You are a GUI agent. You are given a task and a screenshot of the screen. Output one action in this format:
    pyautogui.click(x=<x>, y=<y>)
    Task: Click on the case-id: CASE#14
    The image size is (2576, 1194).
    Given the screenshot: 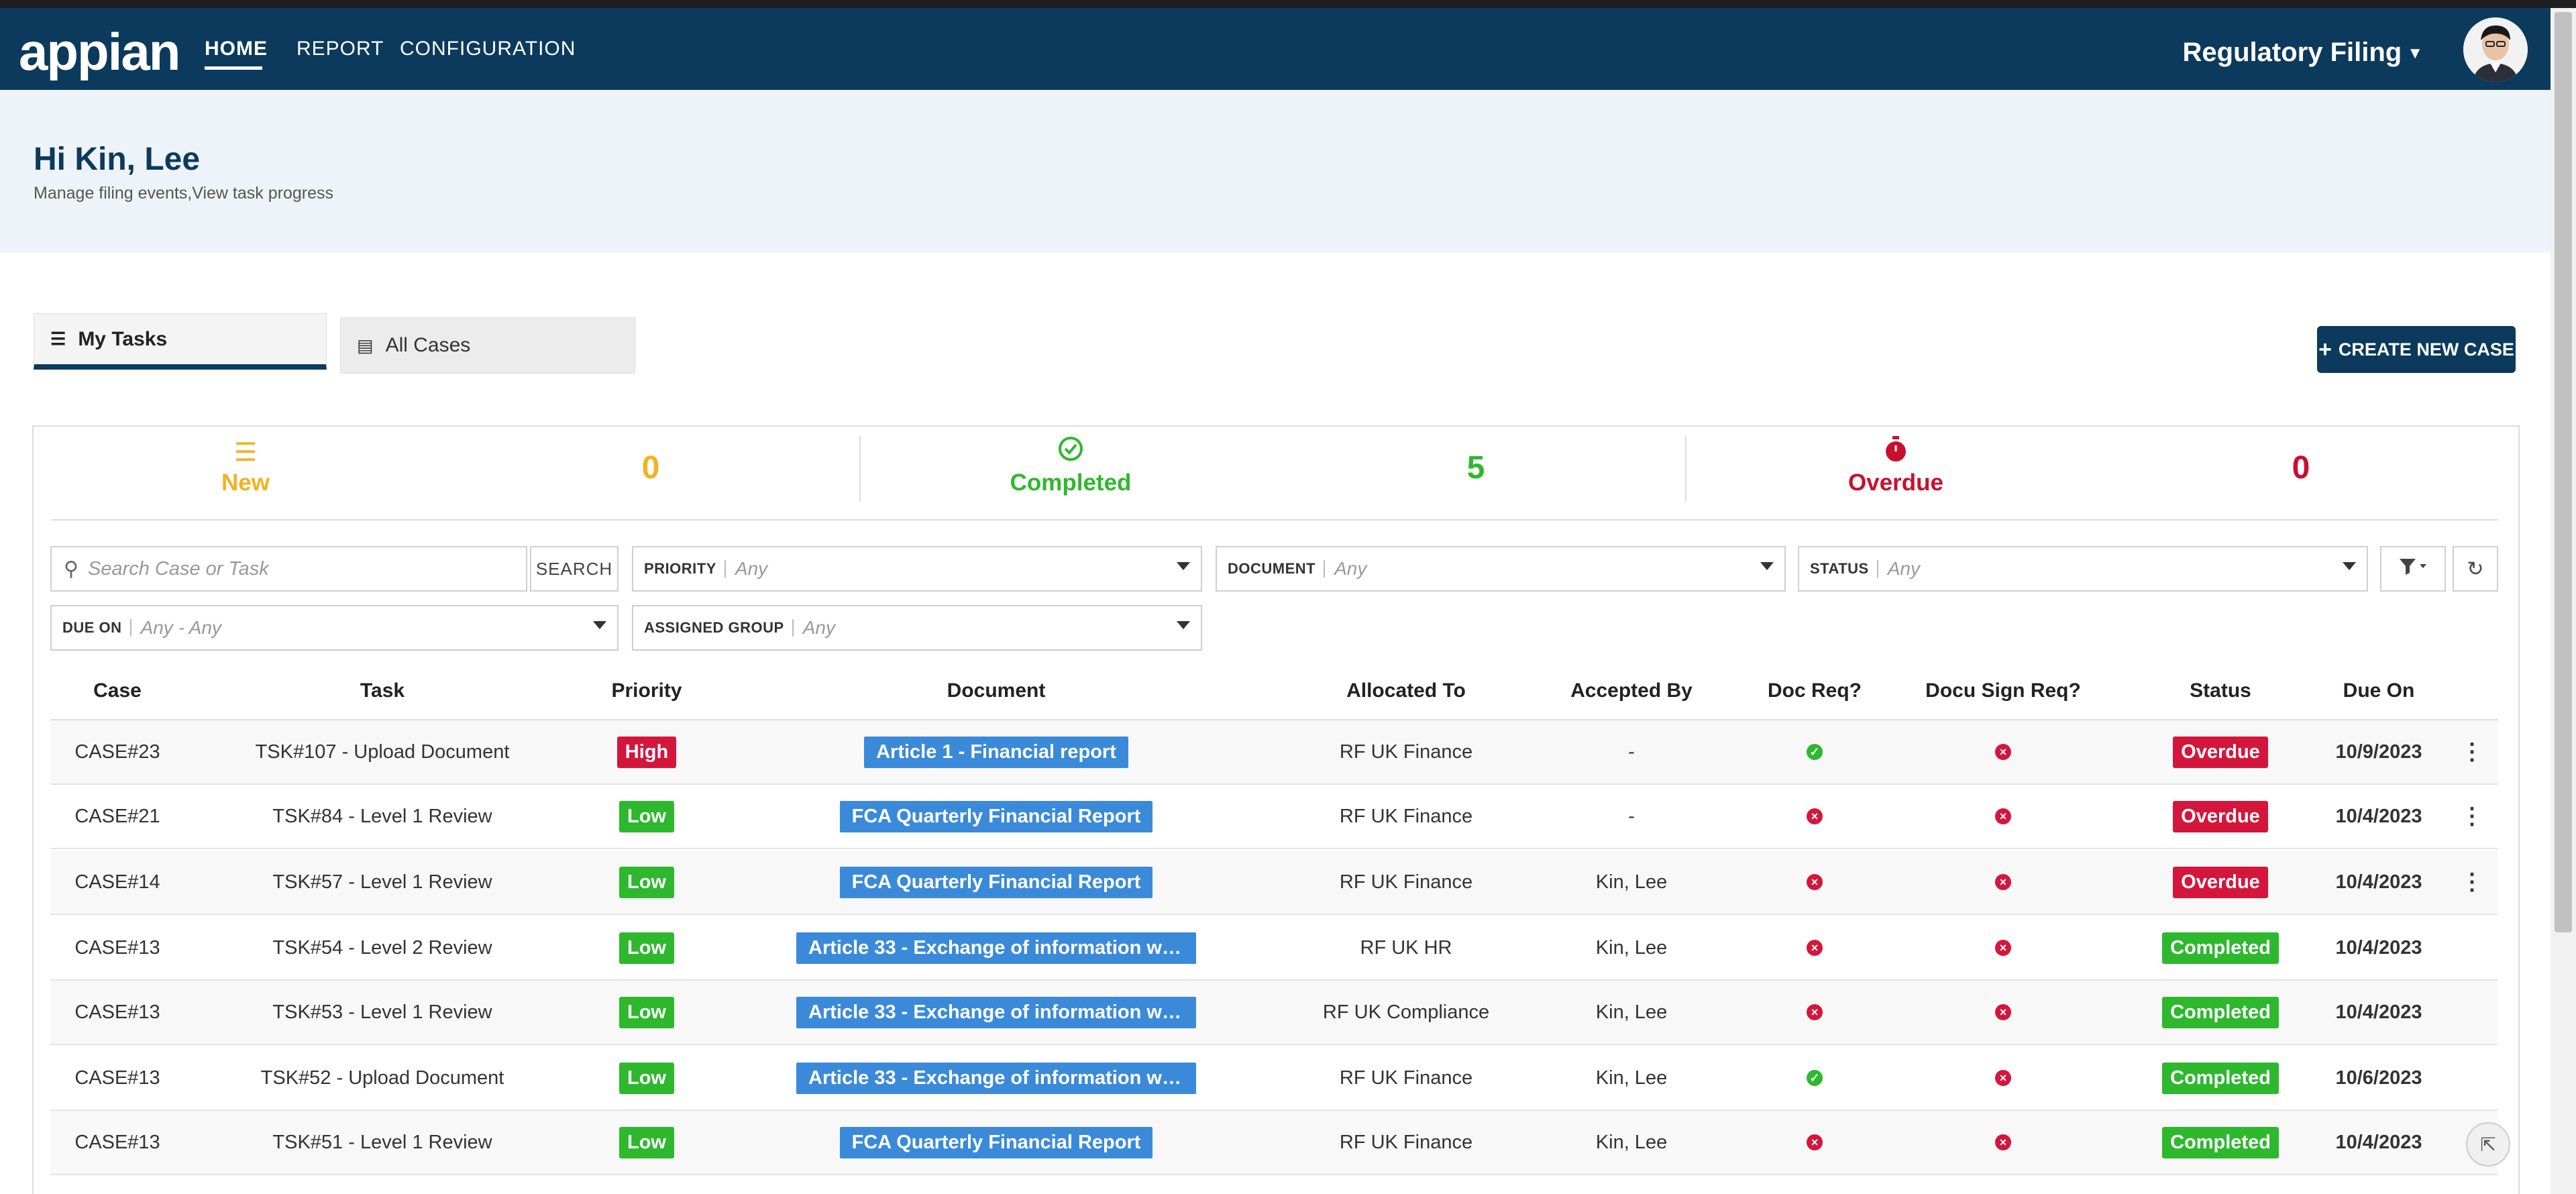 What is the action you would take?
    pyautogui.click(x=117, y=882)
    